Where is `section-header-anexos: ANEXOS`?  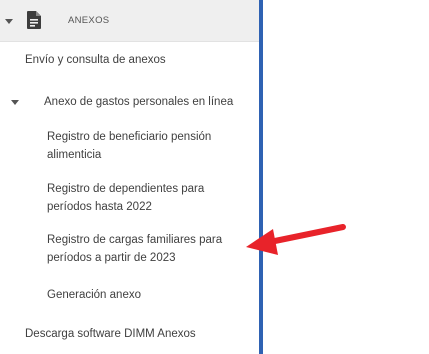
section-header-anexos: ANEXOS is located at coordinates (129, 21).